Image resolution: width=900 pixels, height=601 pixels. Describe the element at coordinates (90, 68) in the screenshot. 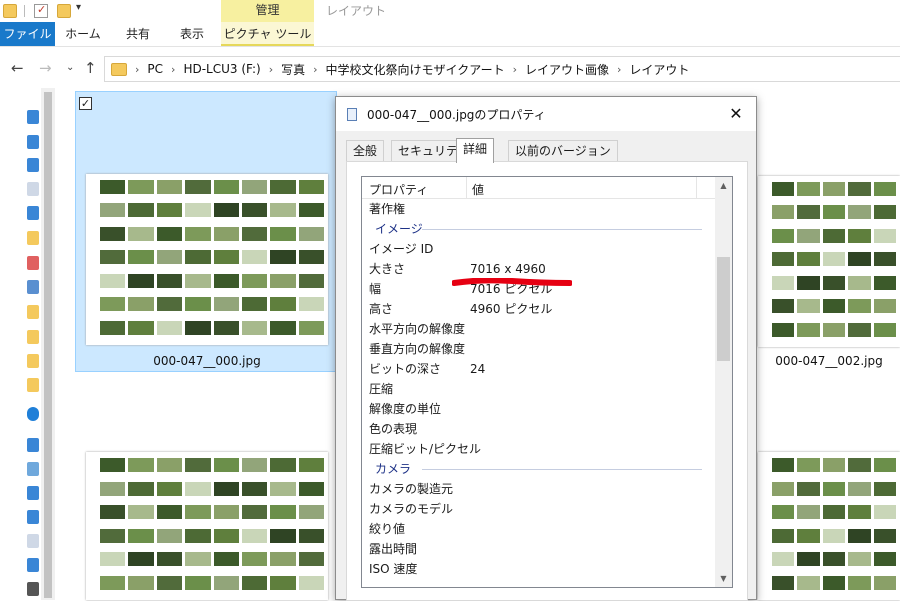

I see `up-arrow-icon: ↑` at that location.